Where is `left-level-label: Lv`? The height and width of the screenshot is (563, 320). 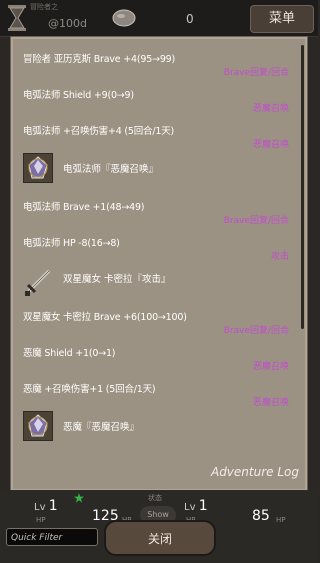
left-level-label: Lv is located at coordinates (40, 507).